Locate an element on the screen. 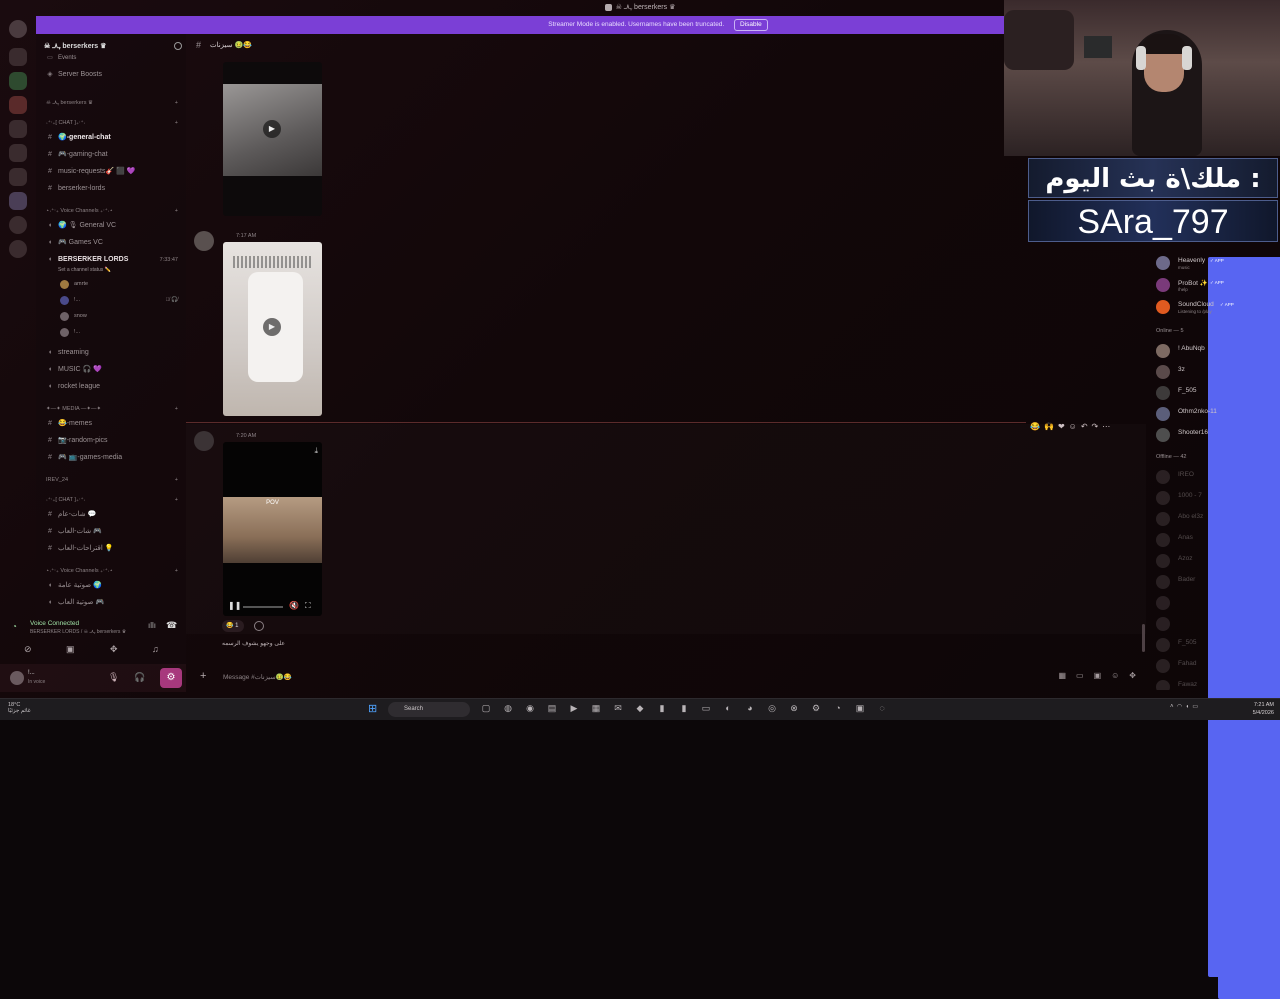 This screenshot has height=999, width=1280. fullscreen-icon: ⛶ is located at coordinates (308, 606).